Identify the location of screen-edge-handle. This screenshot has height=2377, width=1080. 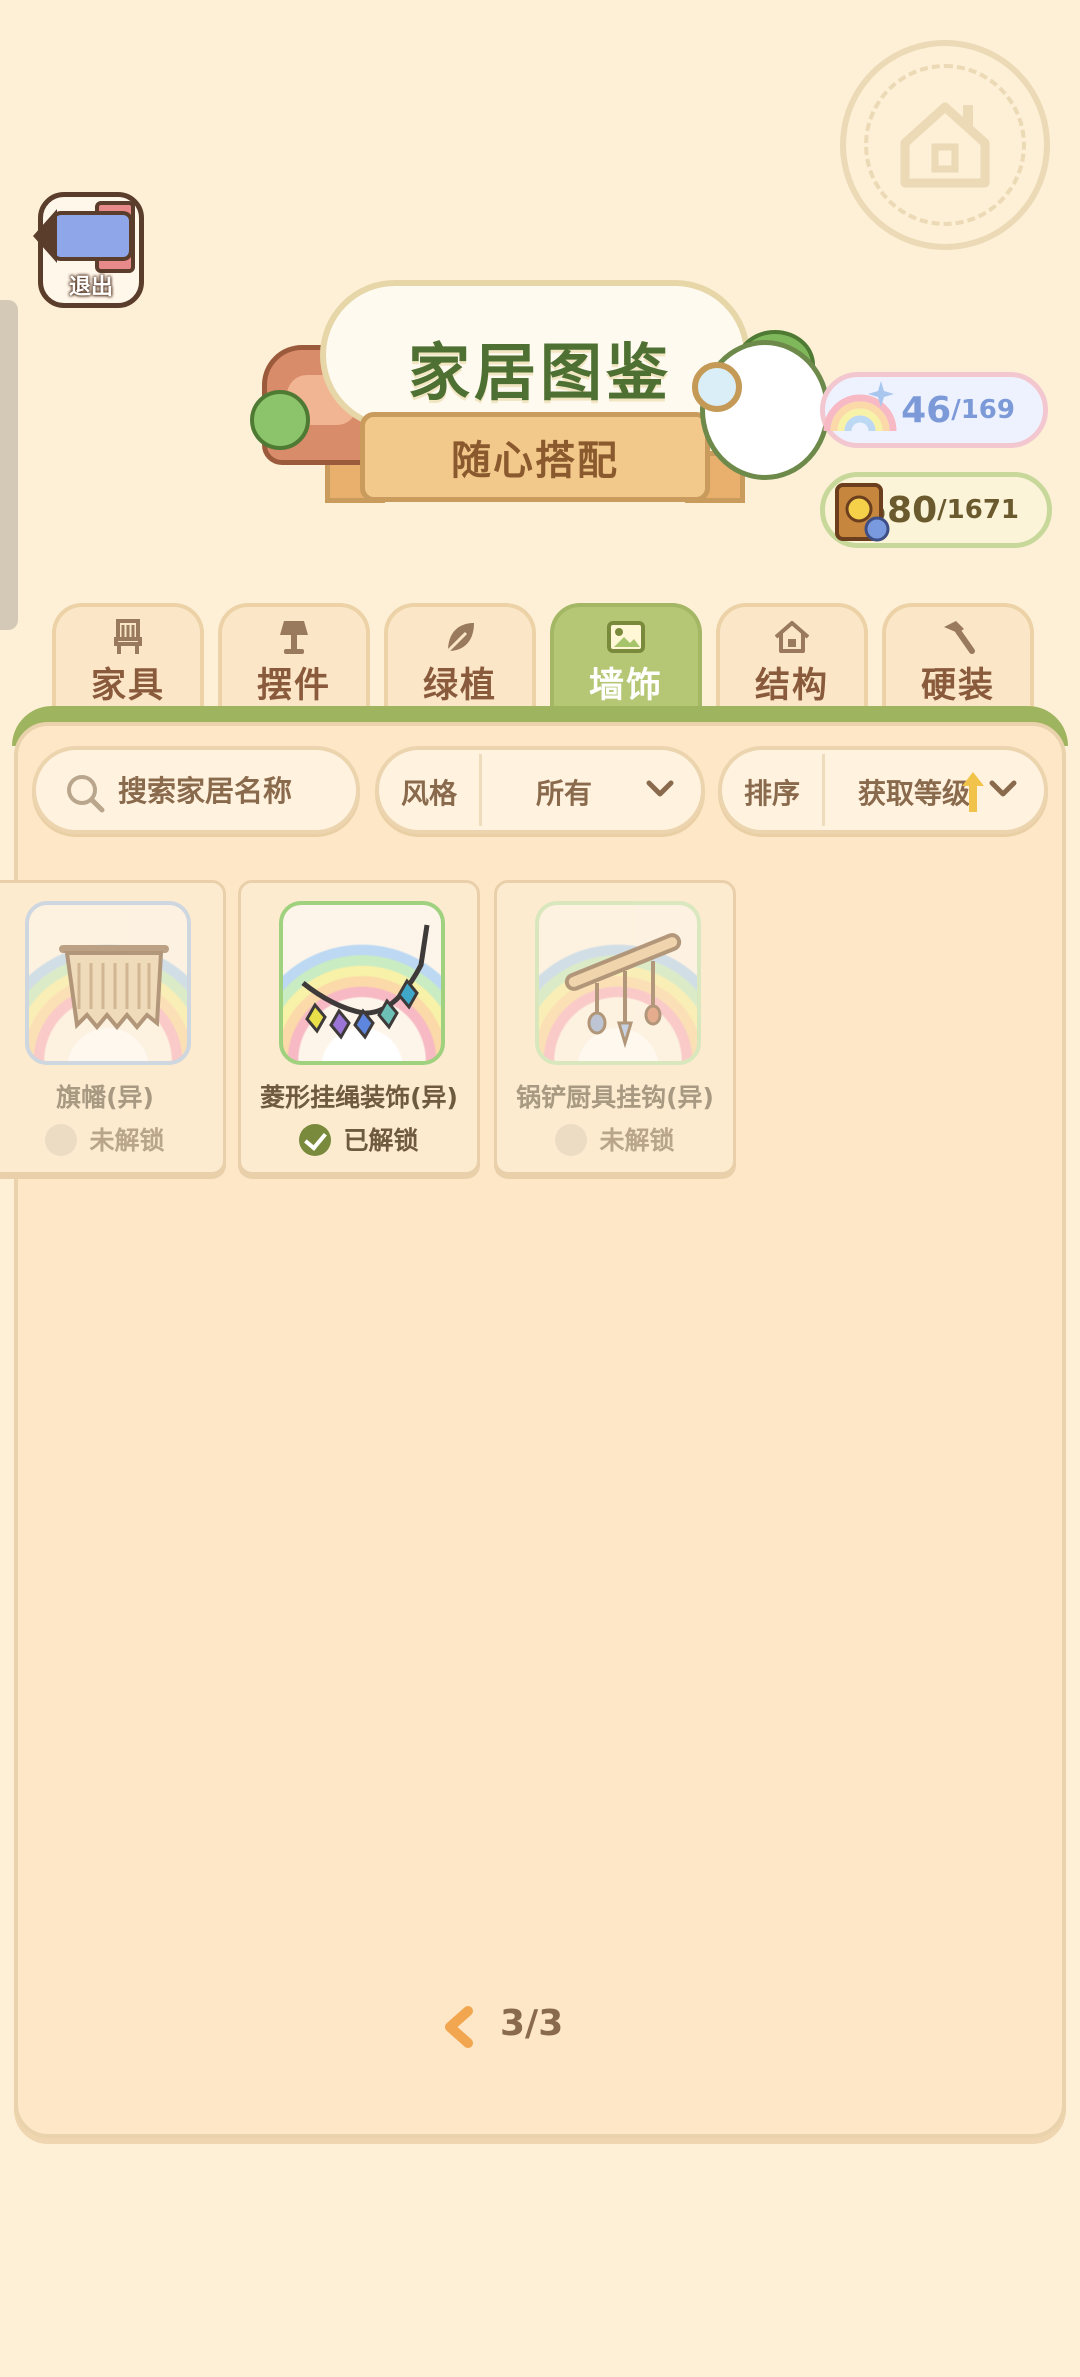
(9, 465).